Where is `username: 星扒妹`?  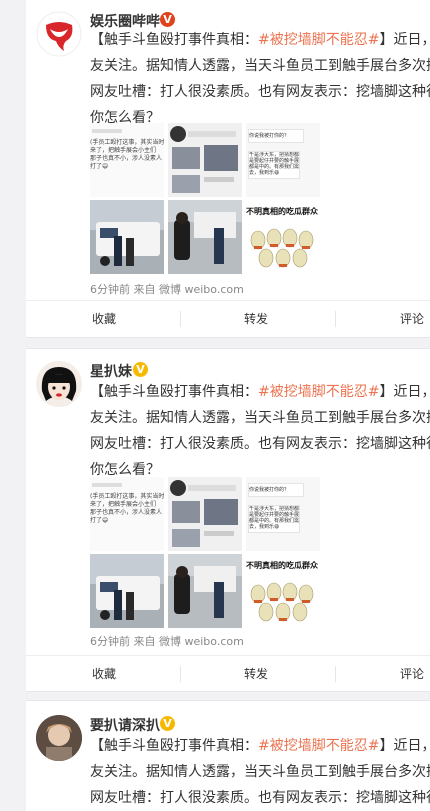 username: 星扒妹 is located at coordinates (111, 371).